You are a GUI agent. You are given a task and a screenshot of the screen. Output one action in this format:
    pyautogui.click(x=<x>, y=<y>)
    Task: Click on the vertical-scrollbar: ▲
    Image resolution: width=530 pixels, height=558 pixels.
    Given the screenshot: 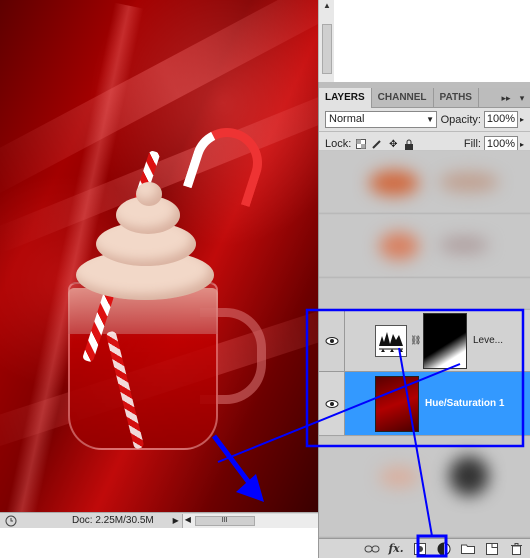 What is the action you would take?
    pyautogui.click(x=326, y=41)
    